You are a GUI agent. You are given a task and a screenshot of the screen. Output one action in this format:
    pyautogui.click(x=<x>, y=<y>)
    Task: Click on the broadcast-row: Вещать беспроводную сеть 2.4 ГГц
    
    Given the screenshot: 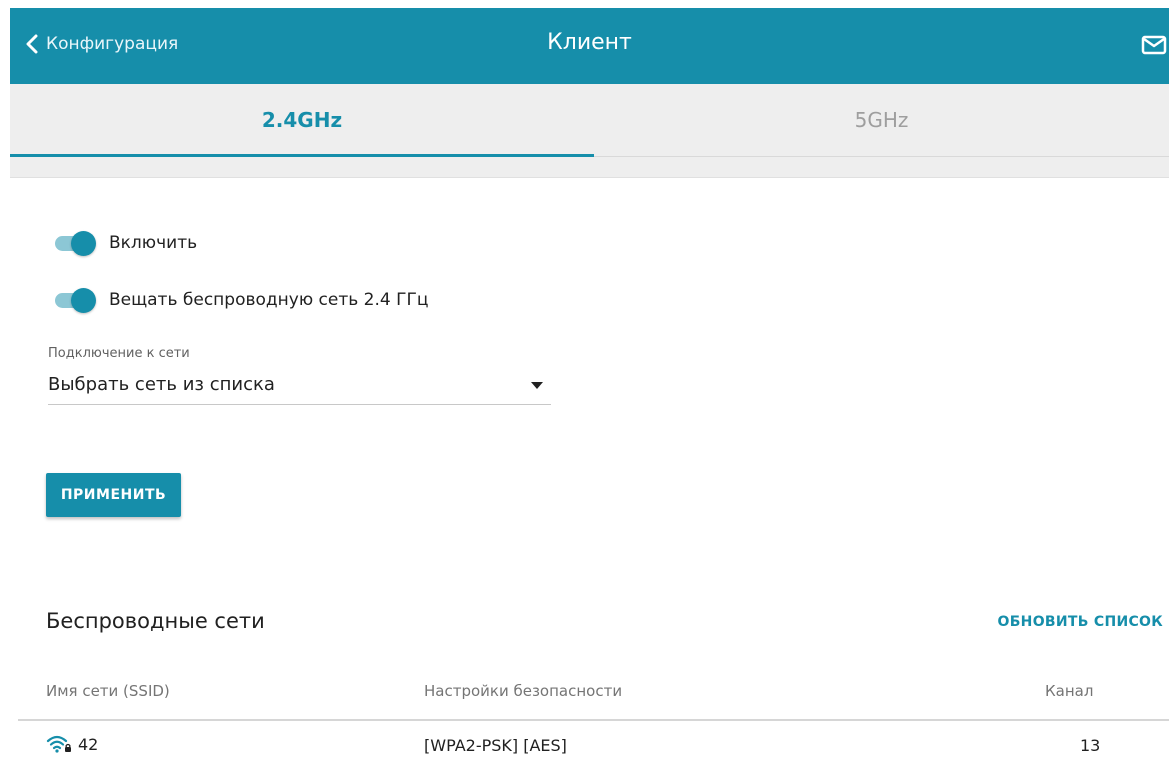 What is the action you would take?
    pyautogui.click(x=240, y=300)
    